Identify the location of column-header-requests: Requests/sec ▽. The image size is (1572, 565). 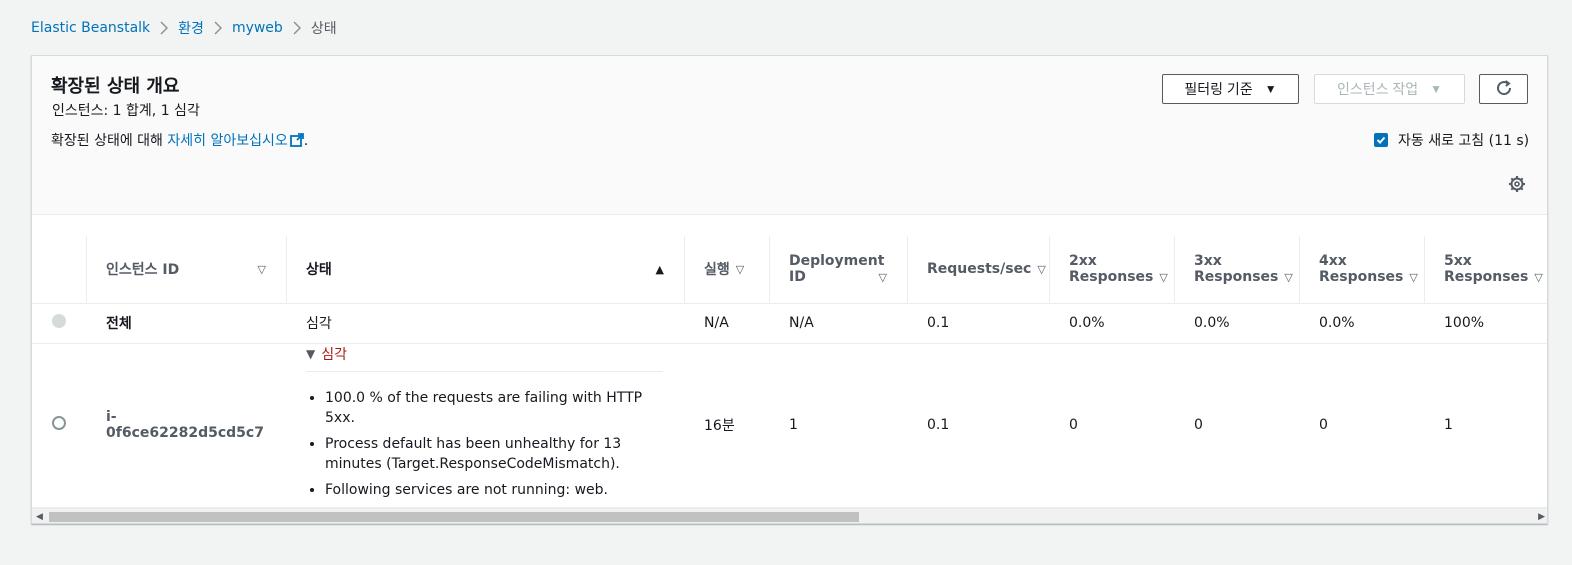
(978, 270).